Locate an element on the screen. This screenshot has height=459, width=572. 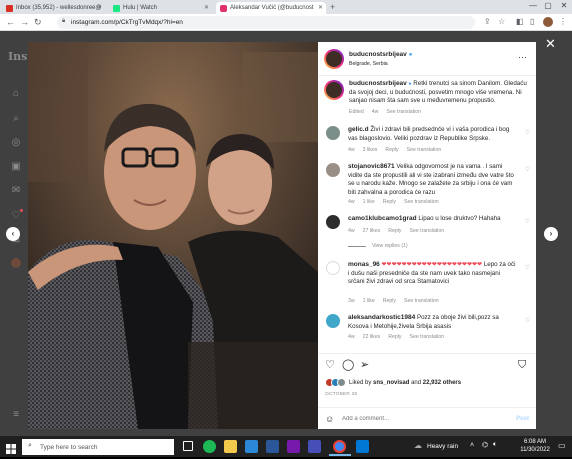
file-explorer-icon is located at coordinates (230, 446).